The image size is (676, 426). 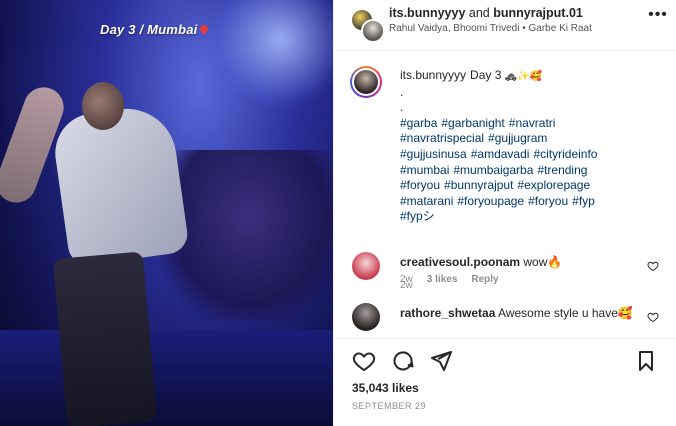 What do you see at coordinates (505, 359) in the screenshot?
I see `post-actions` at bounding box center [505, 359].